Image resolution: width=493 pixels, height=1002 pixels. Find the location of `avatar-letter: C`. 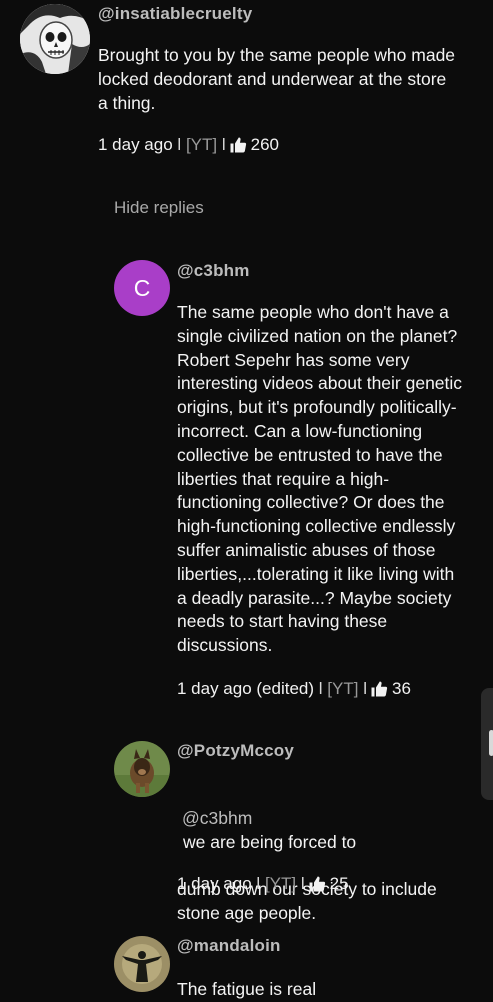

avatar-letter: C is located at coordinates (142, 287).